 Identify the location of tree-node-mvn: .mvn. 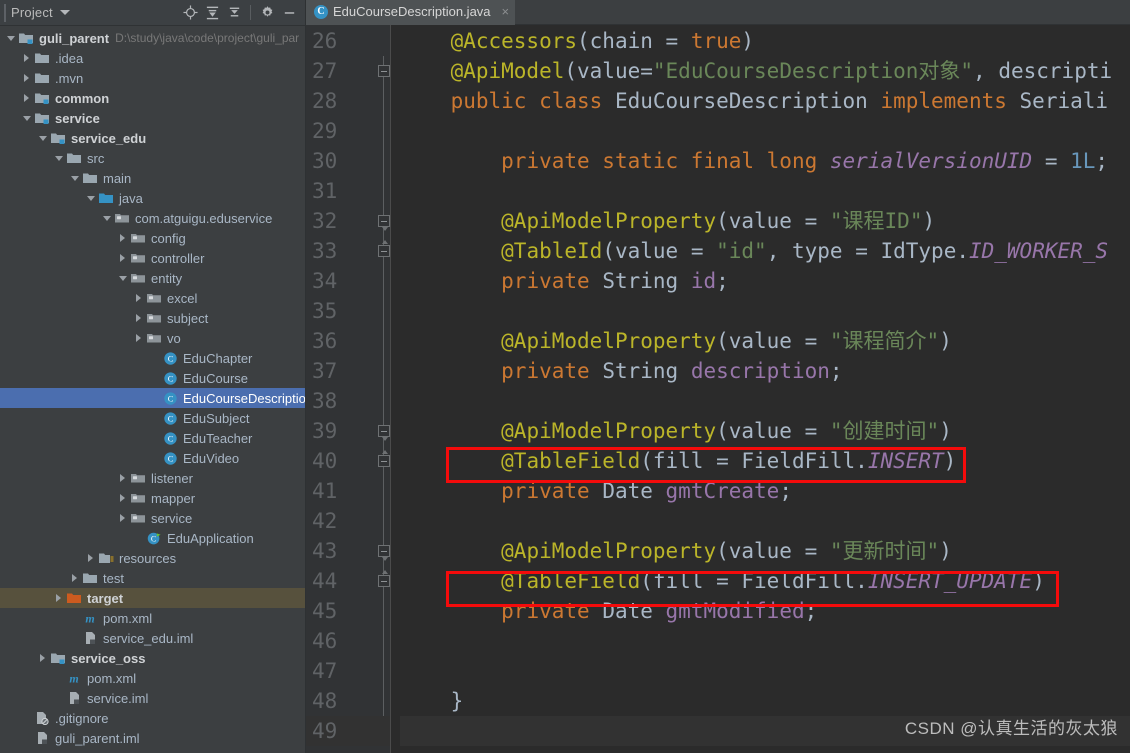
(153, 78).